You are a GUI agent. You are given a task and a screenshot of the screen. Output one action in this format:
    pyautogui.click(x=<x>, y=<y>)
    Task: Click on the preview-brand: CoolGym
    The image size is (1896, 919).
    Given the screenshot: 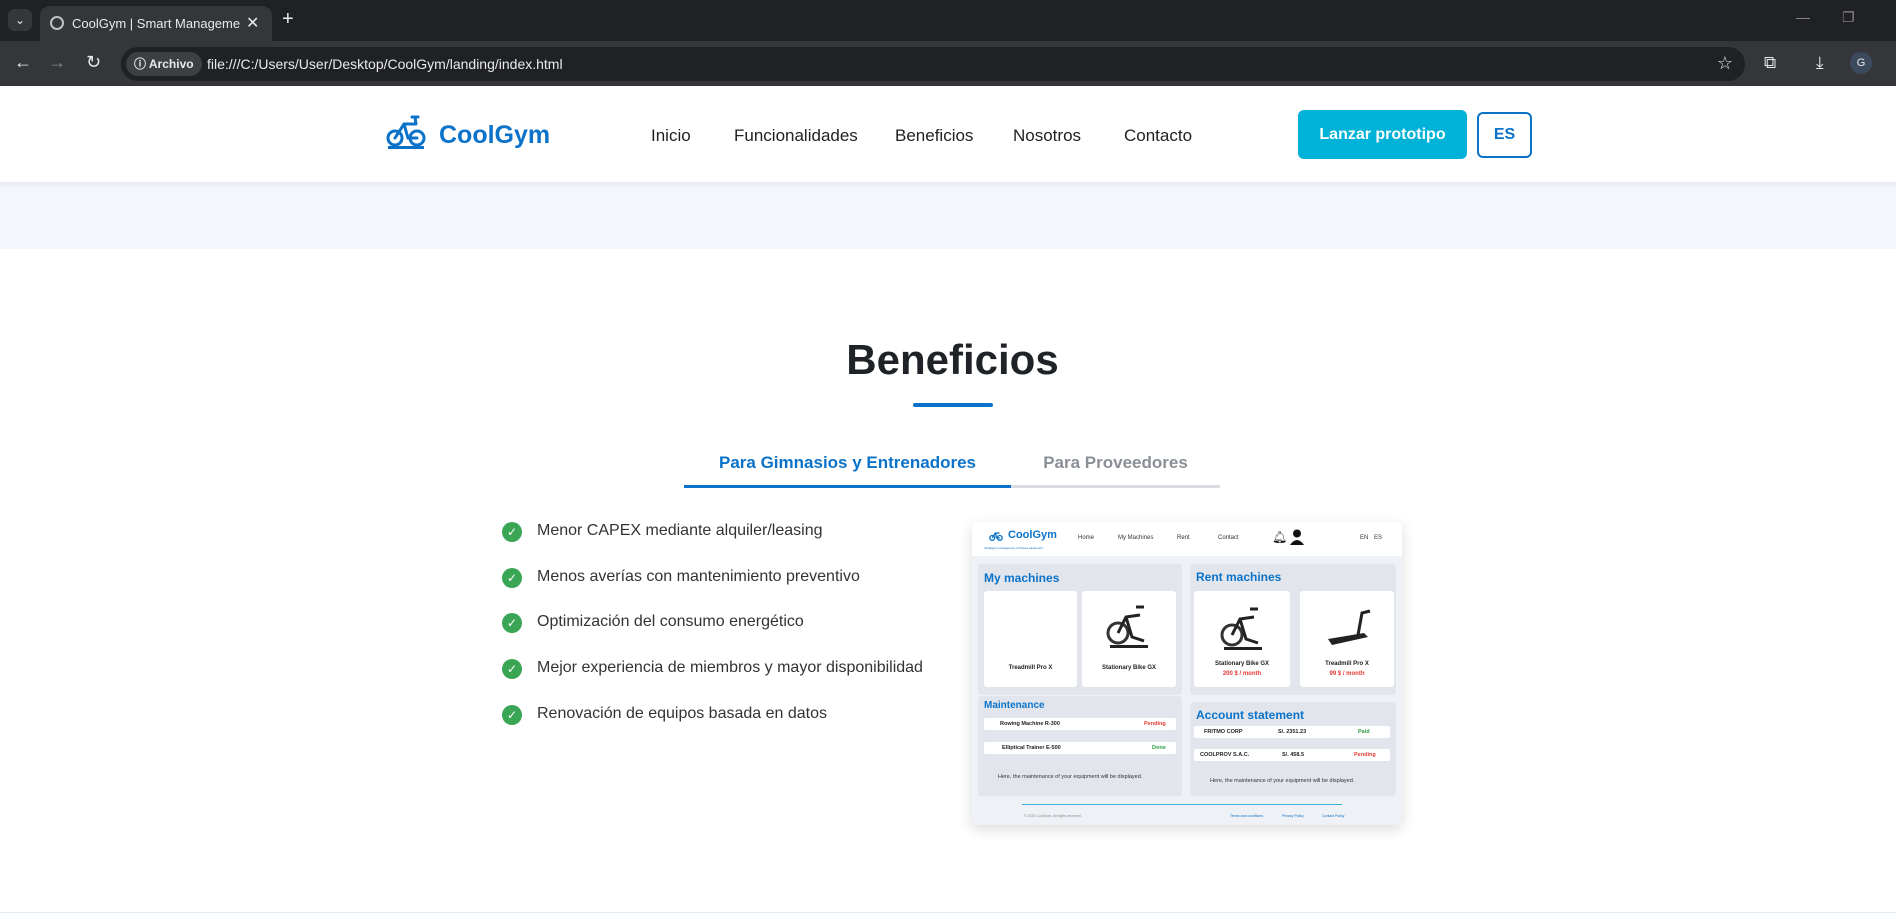 What is the action you would take?
    pyautogui.click(x=1032, y=535)
    